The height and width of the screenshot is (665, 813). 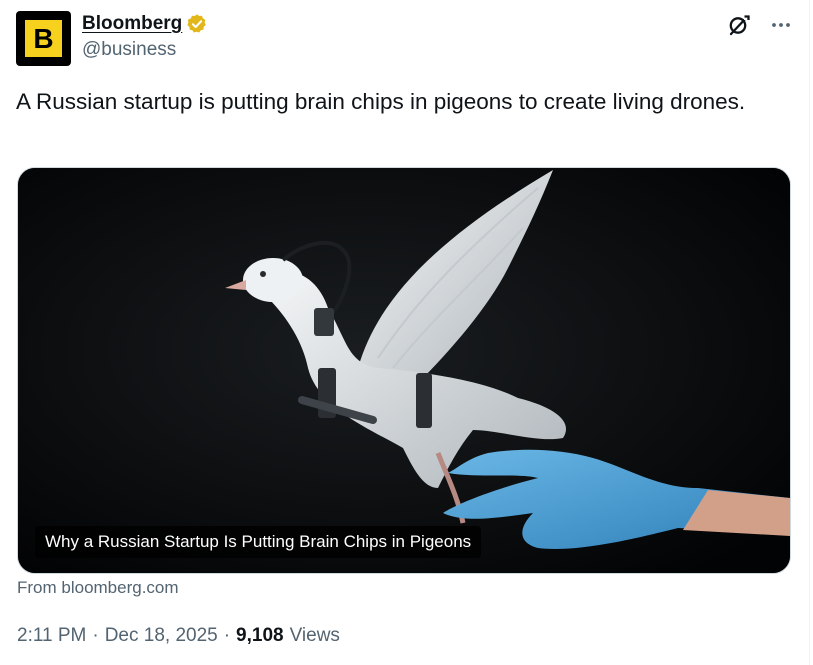 What do you see at coordinates (760, 25) in the screenshot?
I see `top-actions` at bounding box center [760, 25].